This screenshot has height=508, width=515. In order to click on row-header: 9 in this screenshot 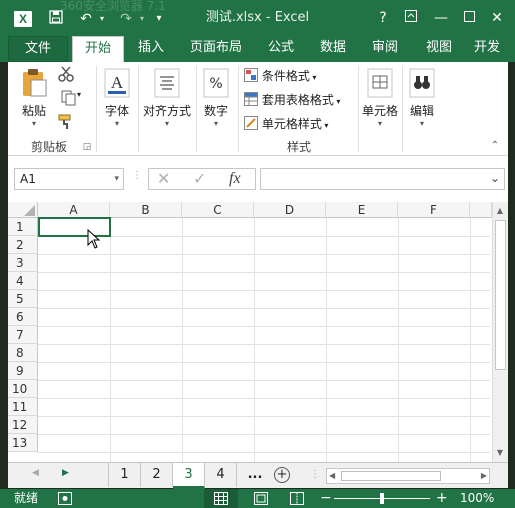, I will do `click(23, 371)`.